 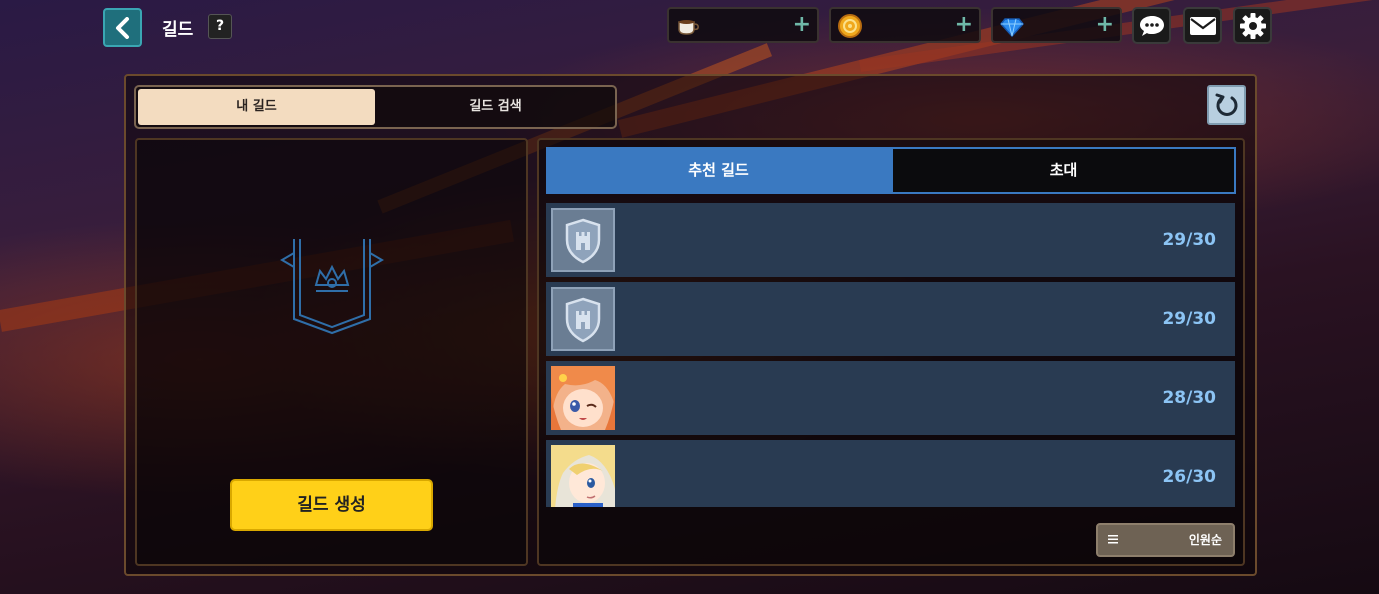 What do you see at coordinates (743, 25) in the screenshot?
I see `currency-coffee: +` at bounding box center [743, 25].